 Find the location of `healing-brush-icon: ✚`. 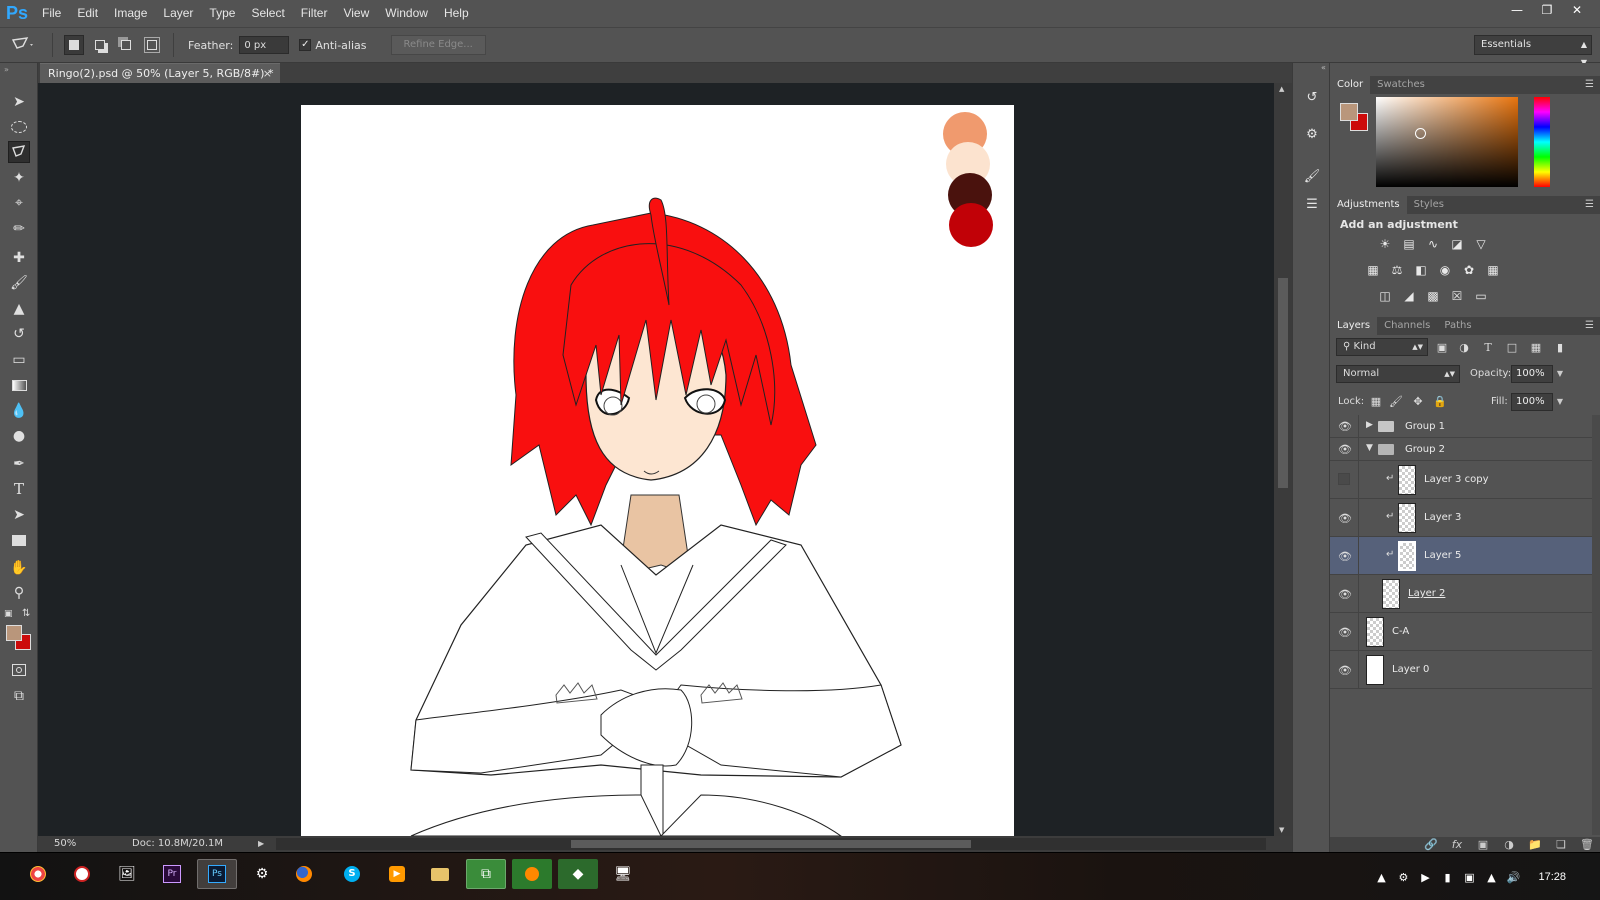

healing-brush-icon: ✚ is located at coordinates (19, 258).